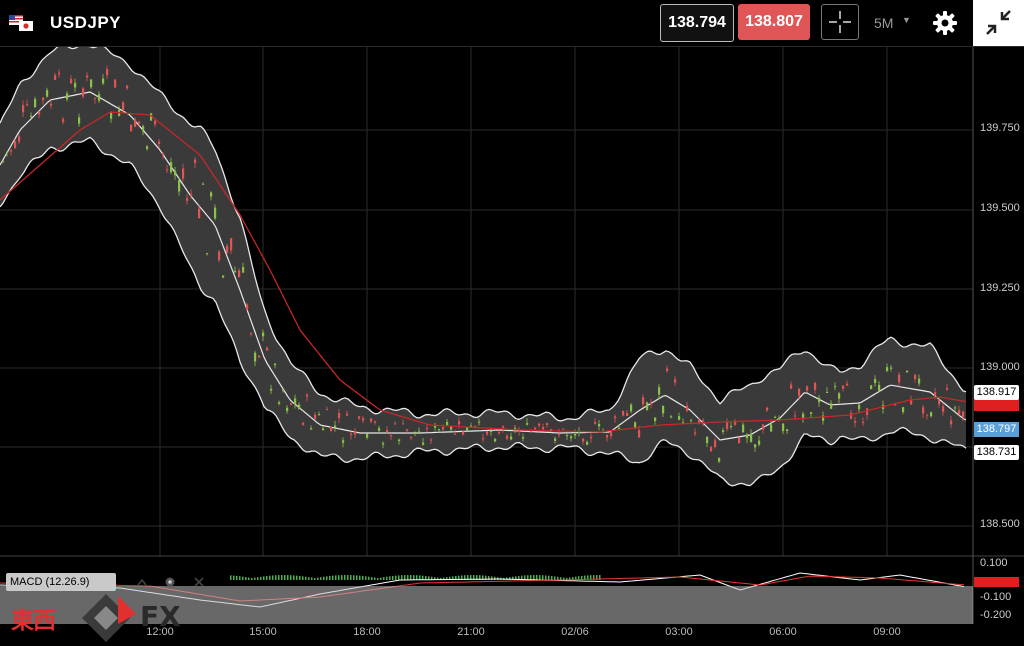 The height and width of the screenshot is (646, 1024). I want to click on crosshair-button, so click(840, 22).